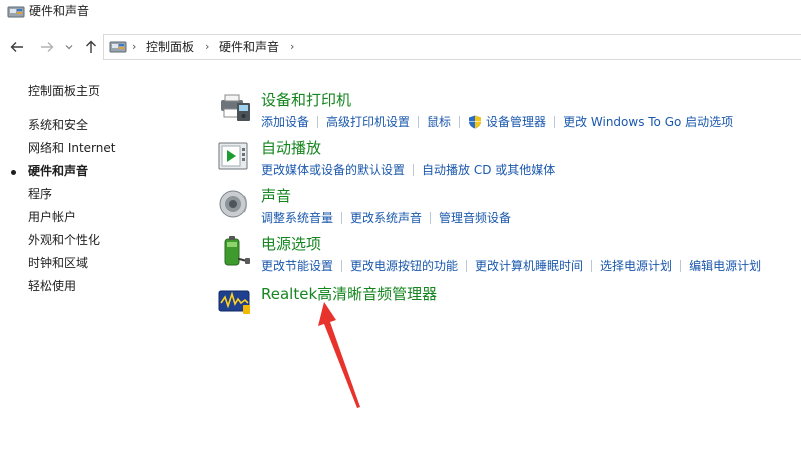  I want to click on link-power-button-function: 更改电源按钮的功能, so click(404, 266).